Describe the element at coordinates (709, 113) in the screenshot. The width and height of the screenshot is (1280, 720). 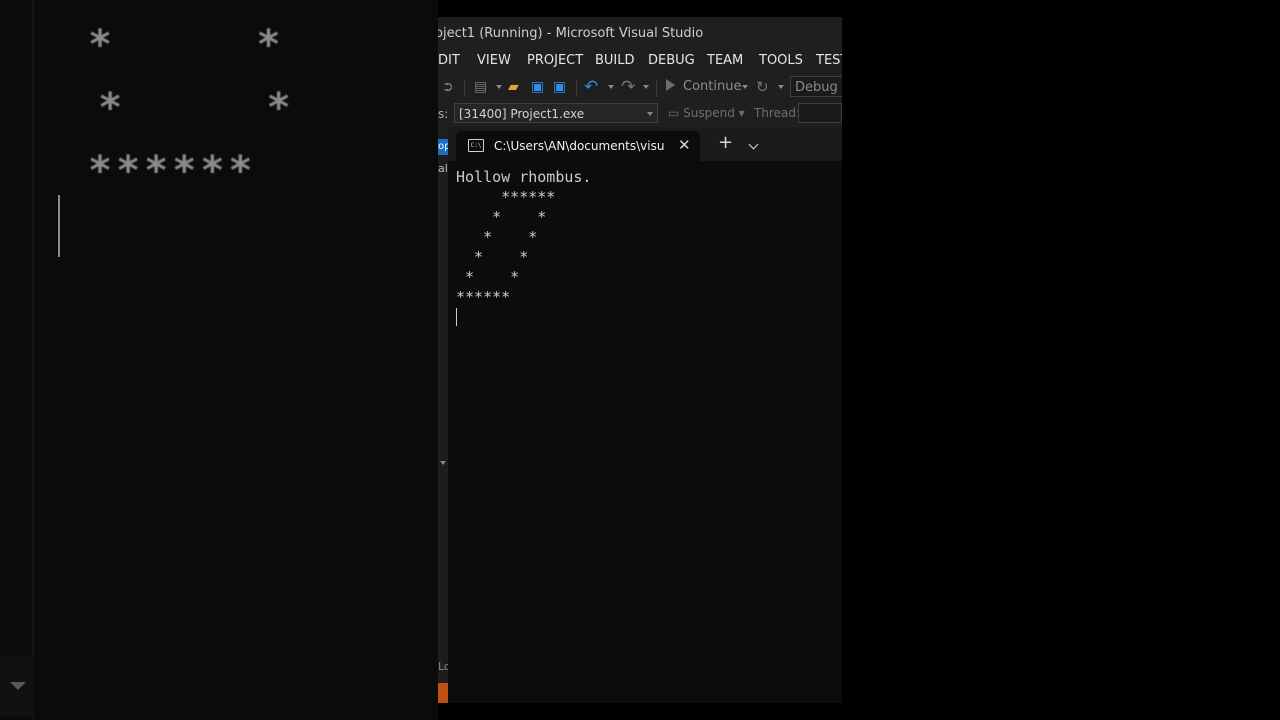
I see `suspend-label: Suspend` at that location.